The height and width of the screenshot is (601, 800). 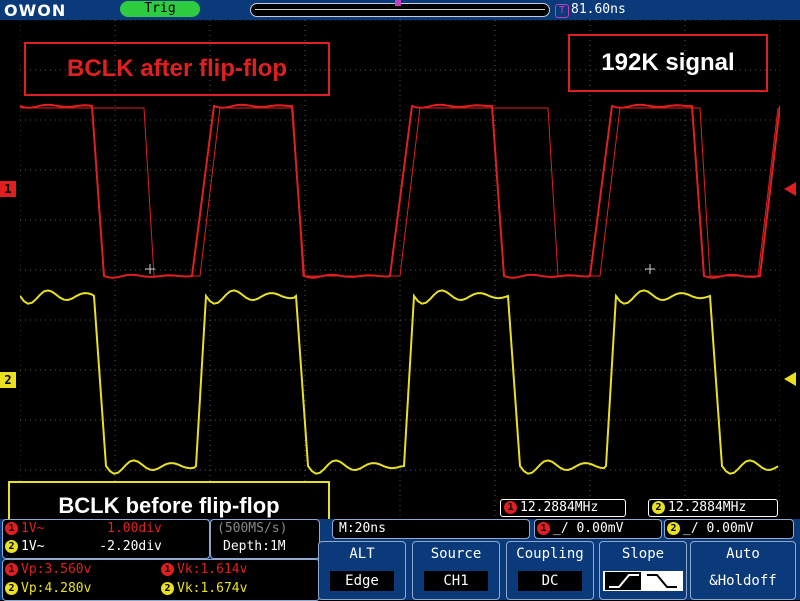 What do you see at coordinates (48, 588) in the screenshot?
I see `ch2-vp: 2 Vp:4.280v` at bounding box center [48, 588].